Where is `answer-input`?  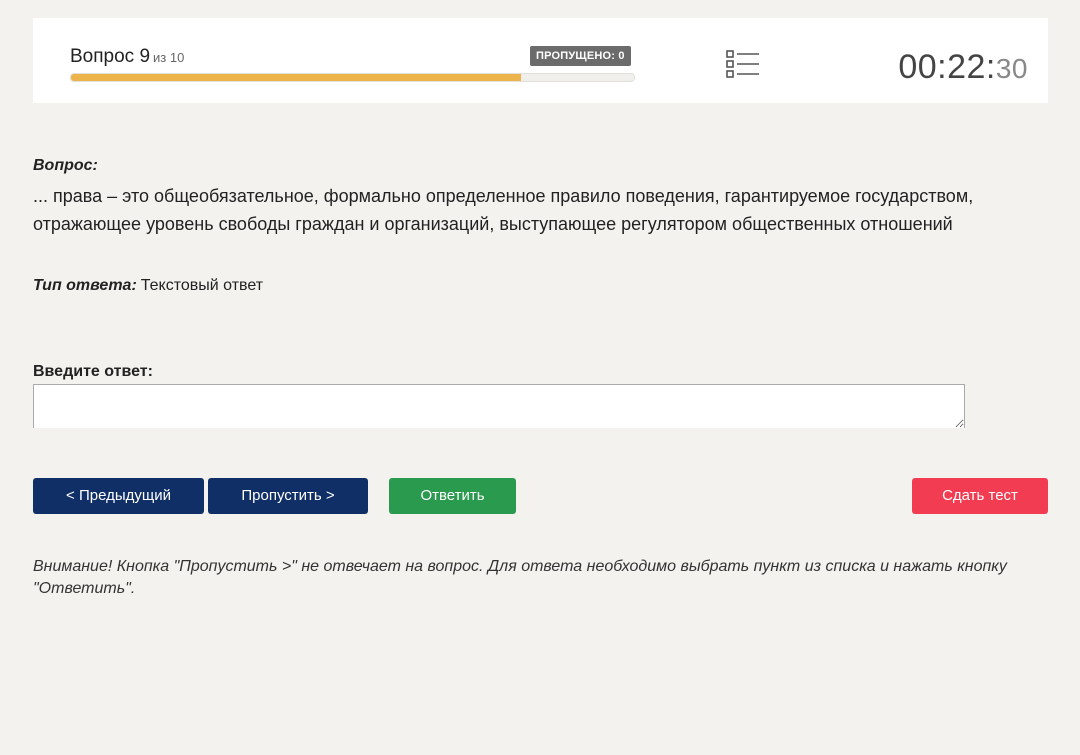
answer-input is located at coordinates (499, 406).